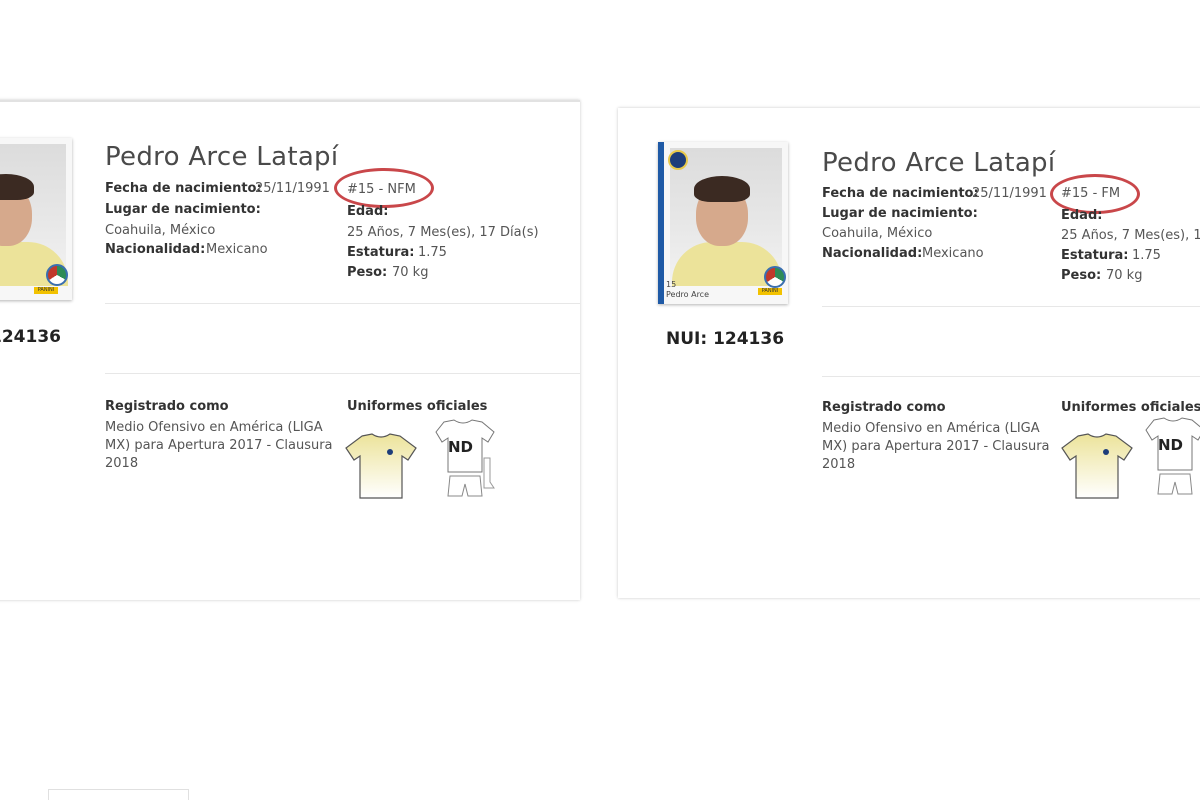 The width and height of the screenshot is (1200, 800). What do you see at coordinates (723, 223) in the screenshot?
I see `player-sticker-image: PANINI 15 Pedro Arce` at bounding box center [723, 223].